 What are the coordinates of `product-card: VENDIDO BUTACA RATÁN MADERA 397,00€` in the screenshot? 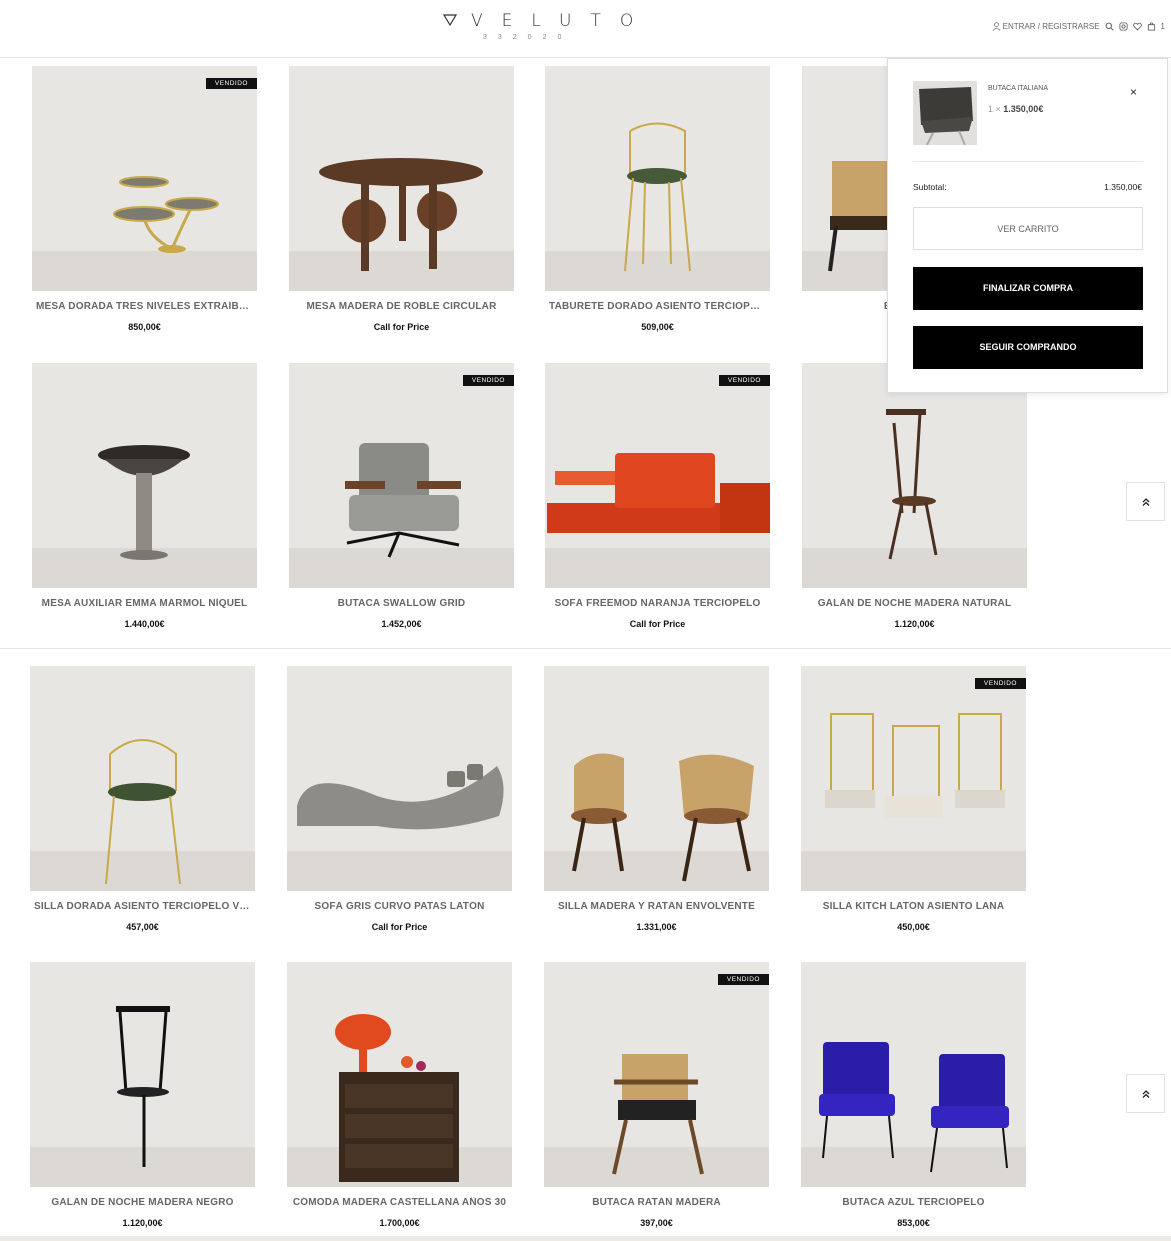 It's located at (656, 1095).